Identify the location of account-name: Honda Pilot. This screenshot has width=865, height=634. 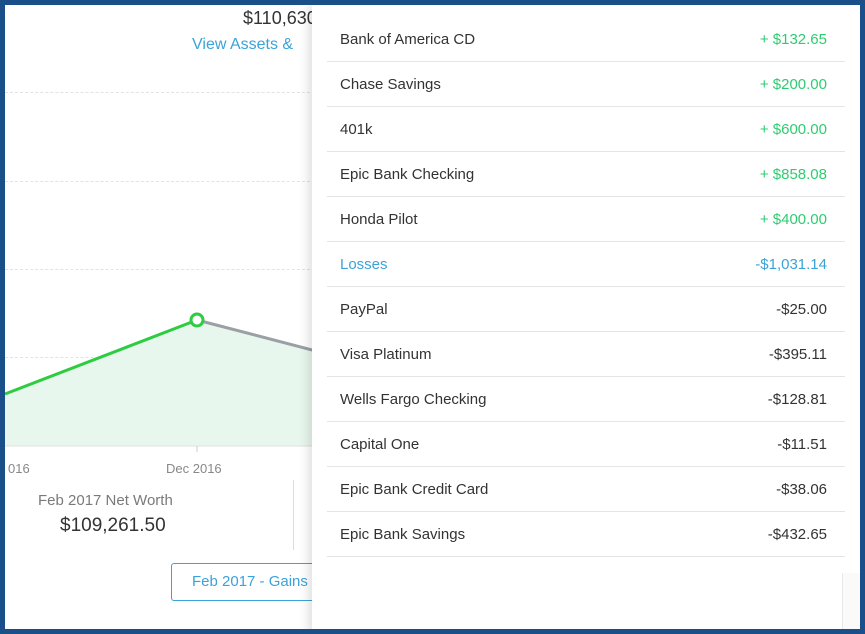
(379, 219).